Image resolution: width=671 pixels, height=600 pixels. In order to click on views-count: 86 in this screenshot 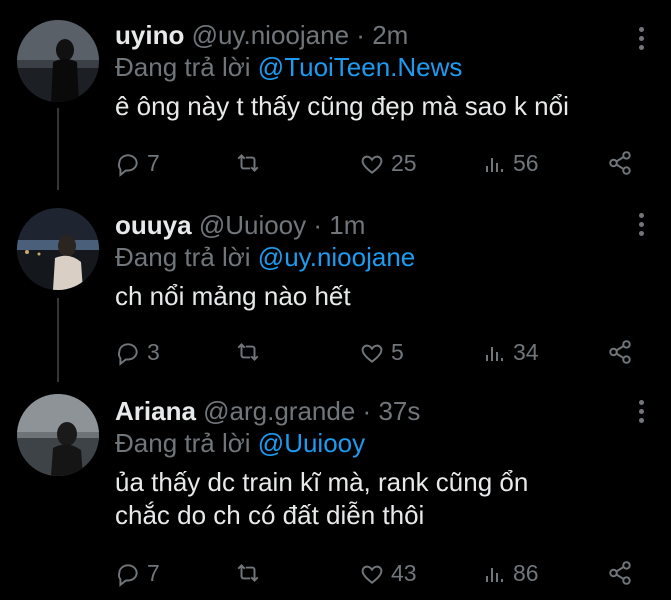, I will do `click(526, 573)`.